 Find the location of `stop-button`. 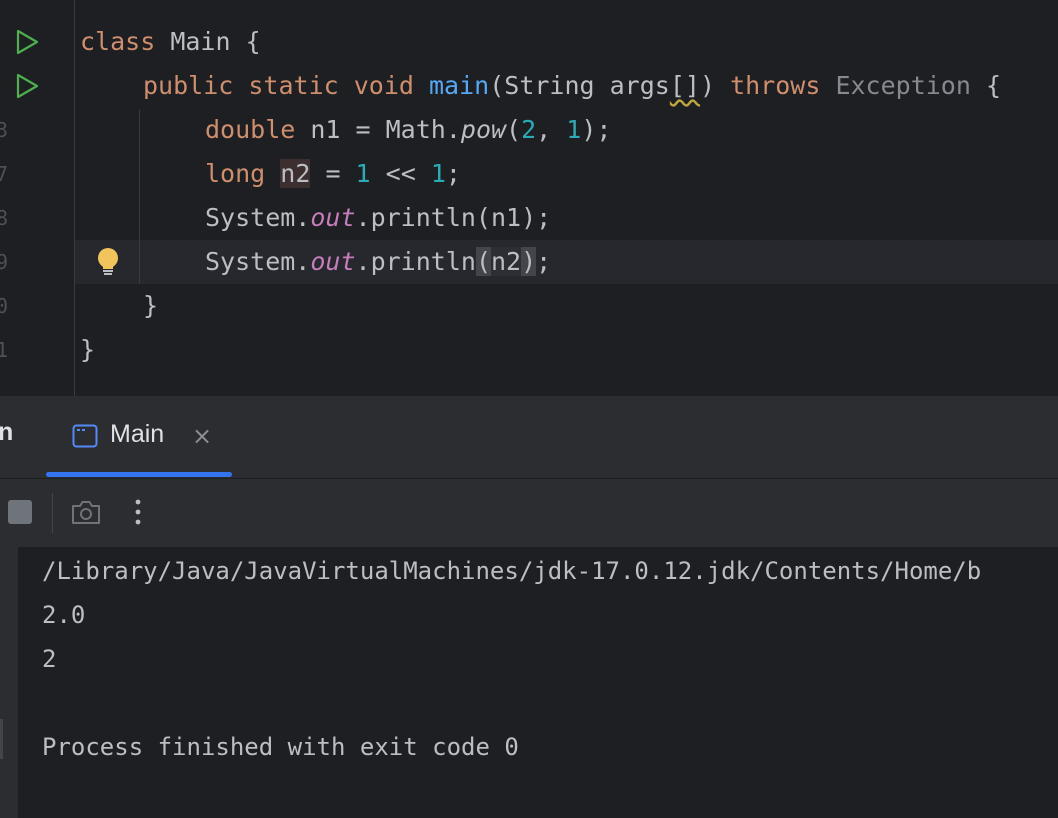

stop-button is located at coordinates (20, 512).